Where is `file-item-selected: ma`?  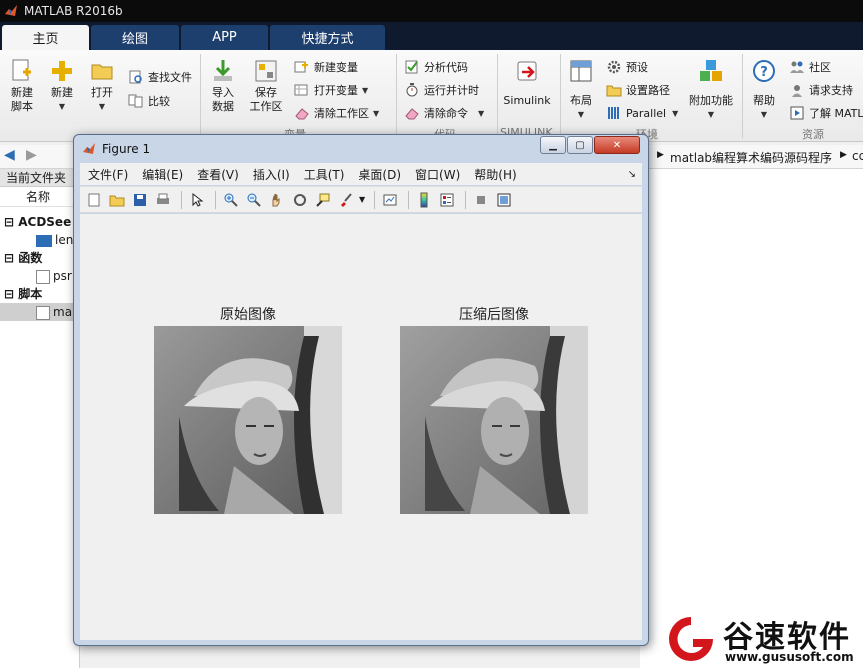 file-item-selected: ma is located at coordinates (40, 312).